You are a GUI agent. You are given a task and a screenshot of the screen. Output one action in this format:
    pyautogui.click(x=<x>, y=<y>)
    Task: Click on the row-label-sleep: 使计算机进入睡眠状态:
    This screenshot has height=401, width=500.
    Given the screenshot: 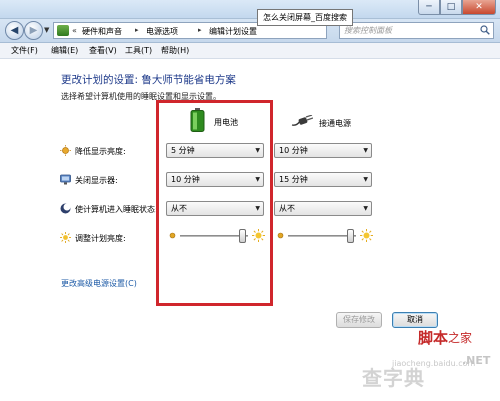 What is the action you would take?
    pyautogui.click(x=116, y=209)
    